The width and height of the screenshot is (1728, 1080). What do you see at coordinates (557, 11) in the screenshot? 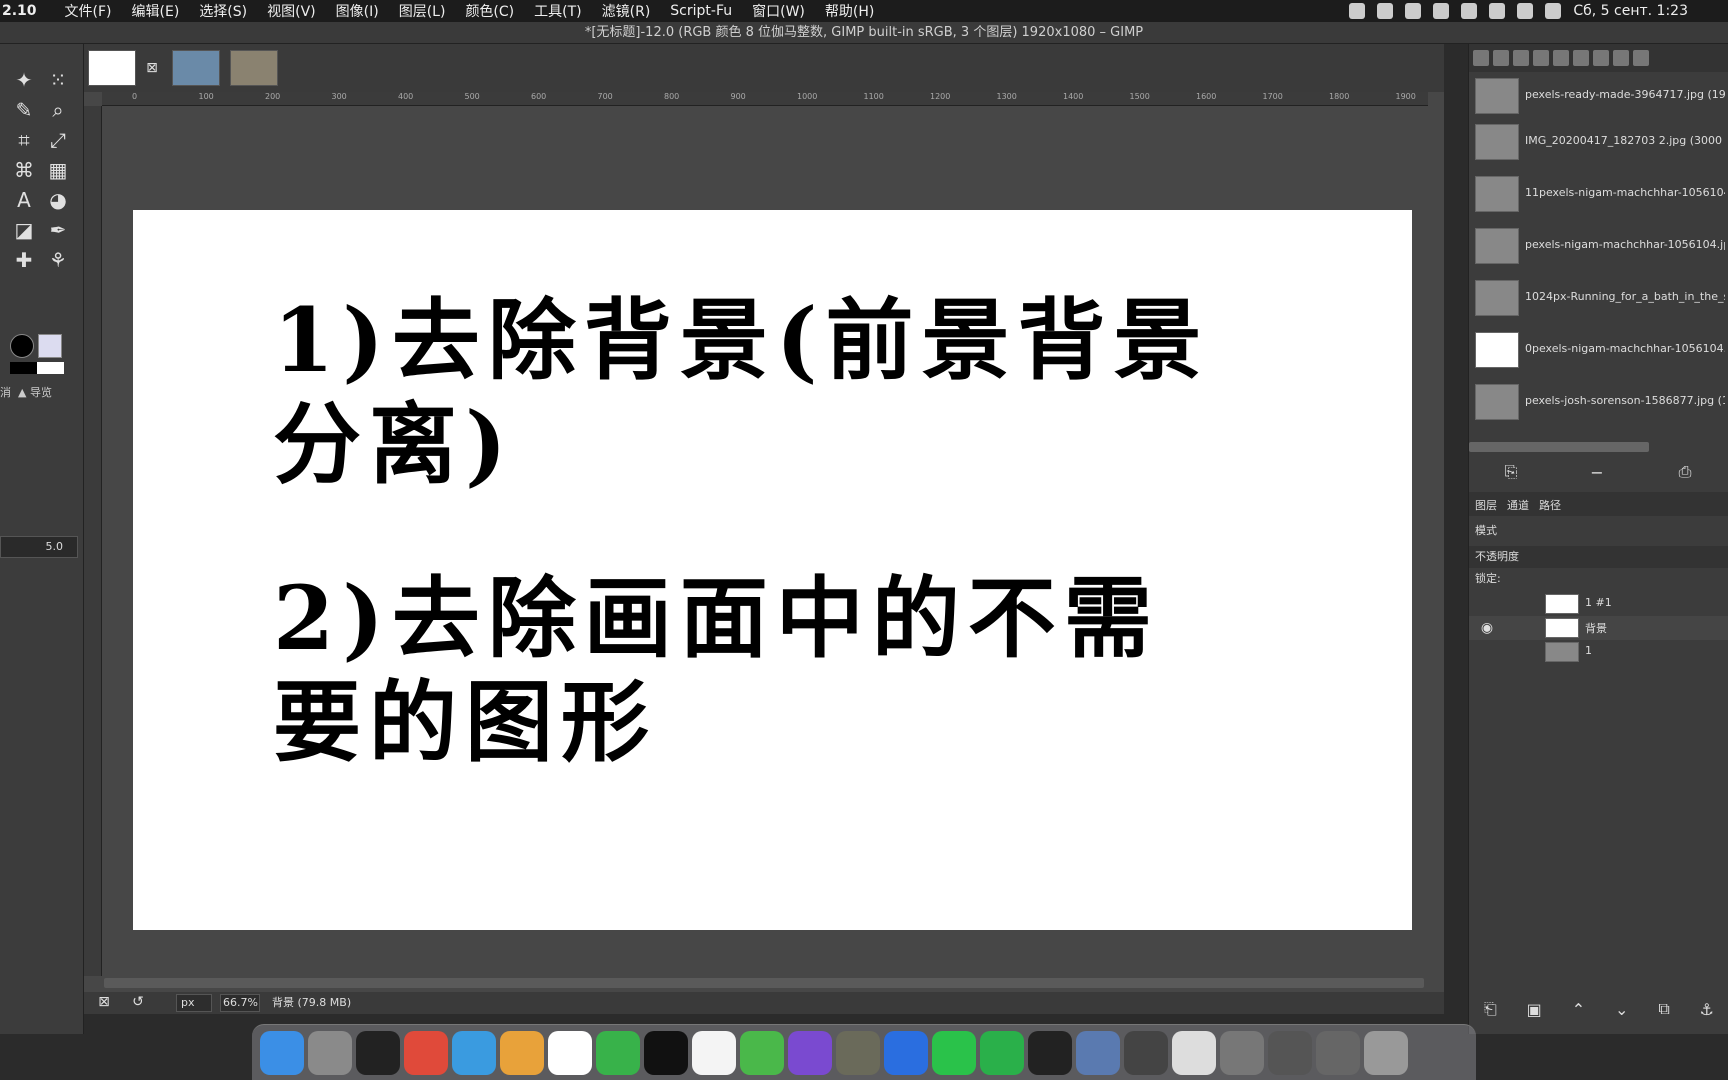
I see `menu-tools: 工具(T)` at bounding box center [557, 11].